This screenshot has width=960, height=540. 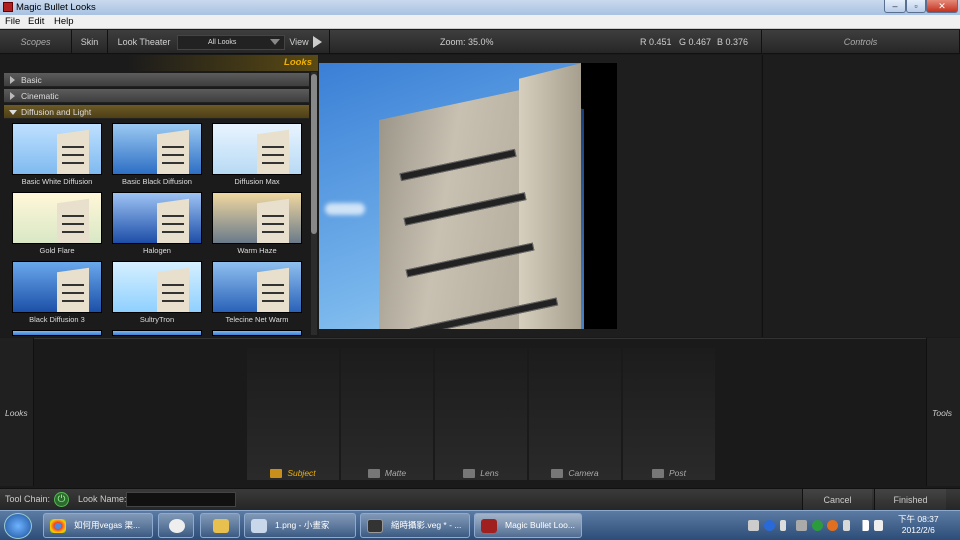 What do you see at coordinates (861, 196) in the screenshot?
I see `controls-panel` at bounding box center [861, 196].